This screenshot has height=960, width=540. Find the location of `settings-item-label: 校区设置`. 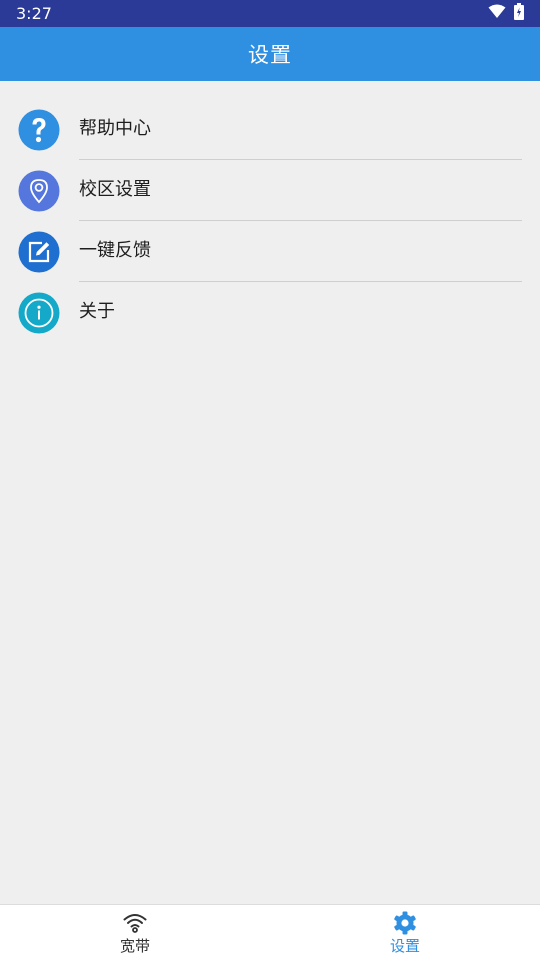

settings-item-label: 校区设置 is located at coordinates (115, 189).